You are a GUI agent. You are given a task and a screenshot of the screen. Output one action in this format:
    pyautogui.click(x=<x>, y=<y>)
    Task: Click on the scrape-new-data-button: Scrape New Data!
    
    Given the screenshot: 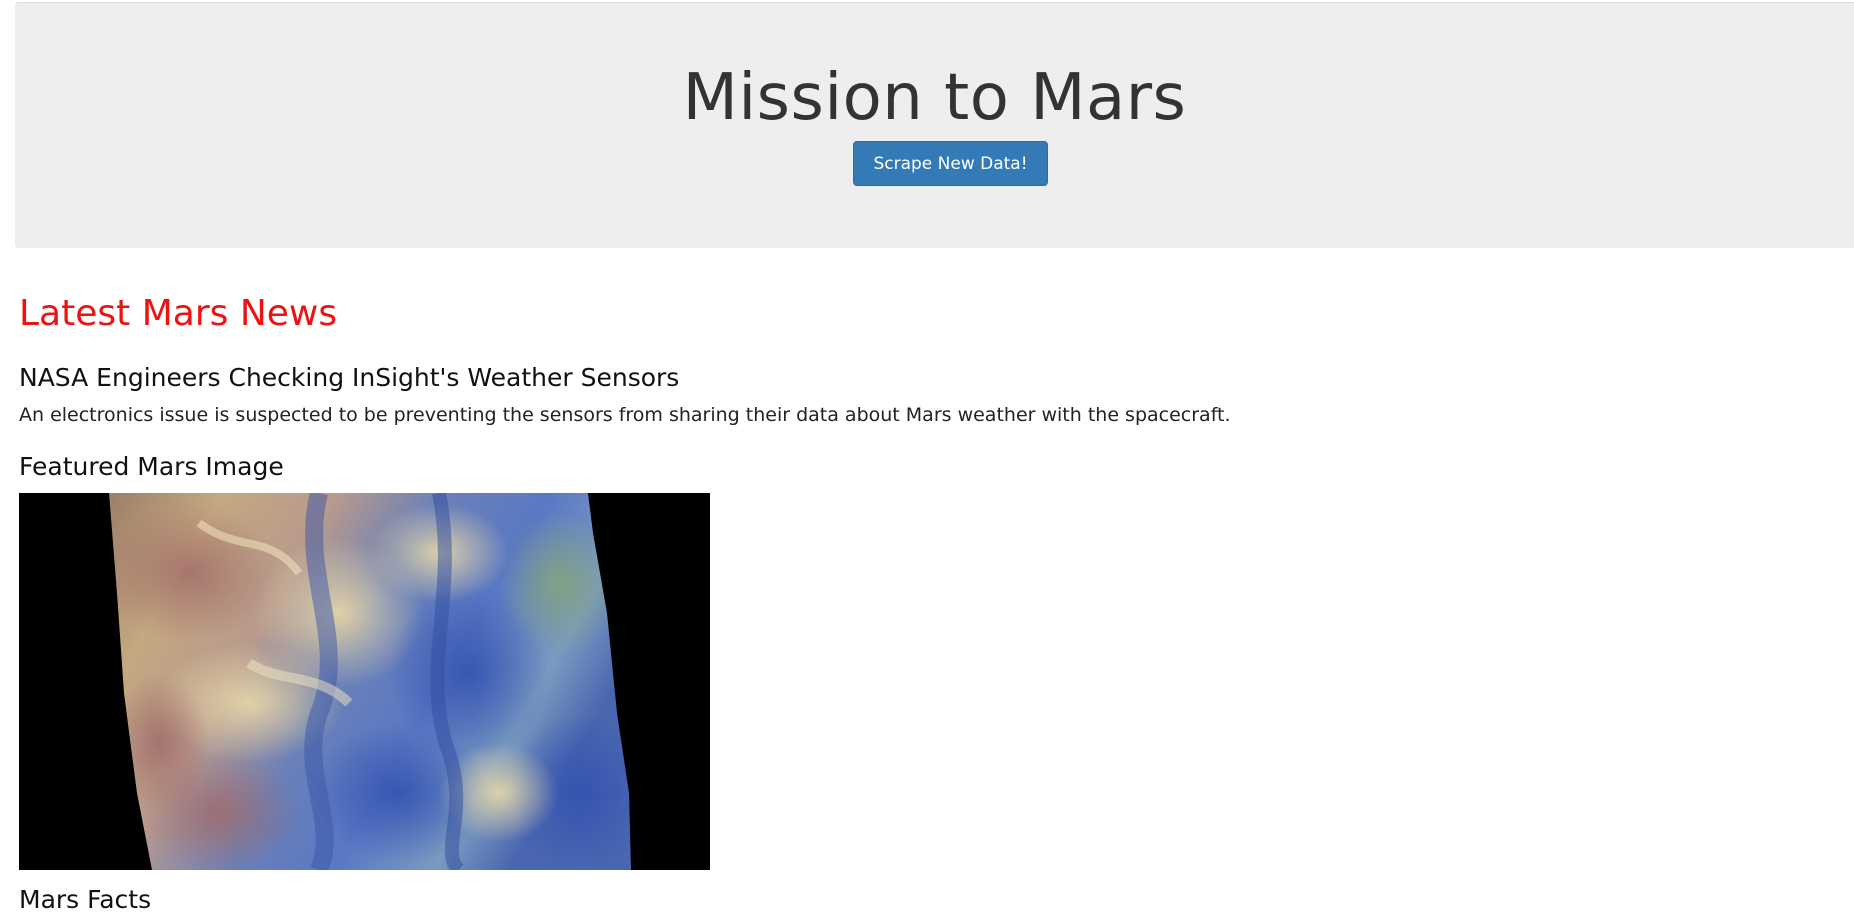 What is the action you would take?
    pyautogui.click(x=950, y=163)
    